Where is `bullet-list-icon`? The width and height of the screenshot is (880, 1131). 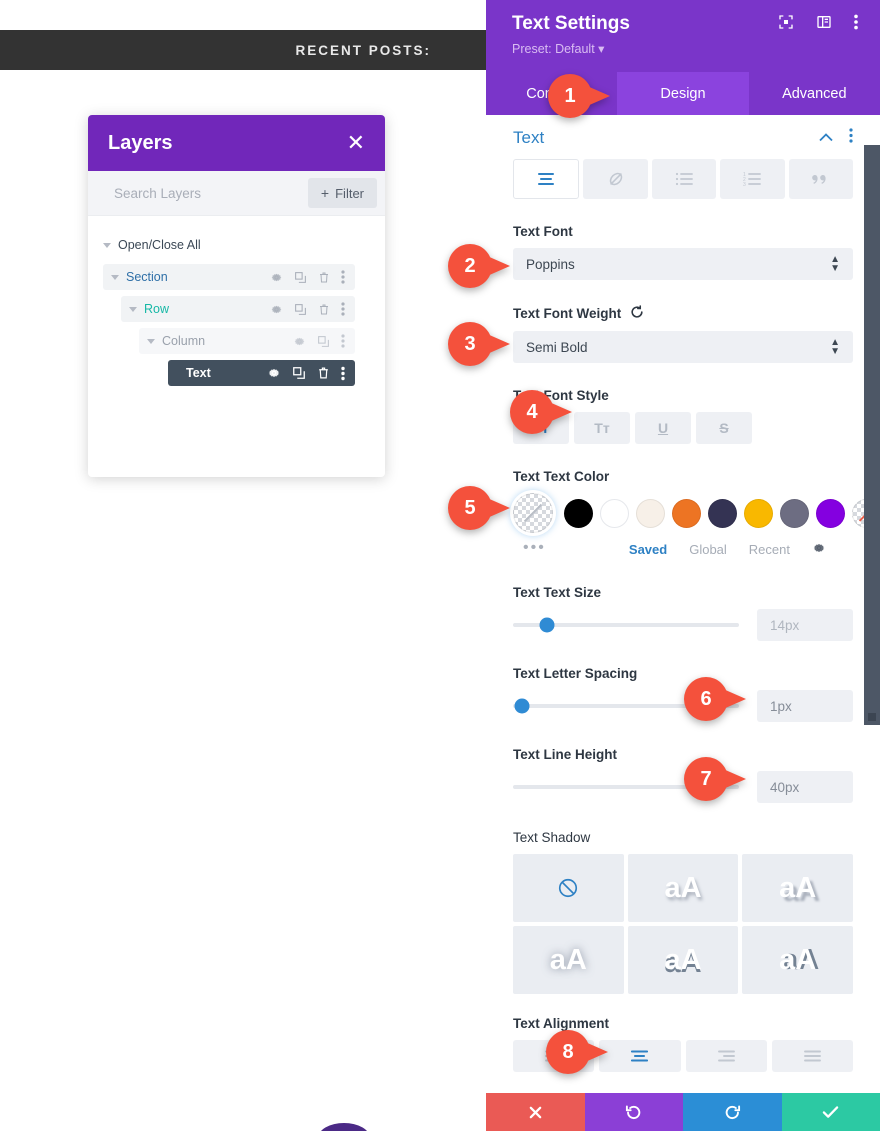
bullet-list-icon is located at coordinates (684, 179).